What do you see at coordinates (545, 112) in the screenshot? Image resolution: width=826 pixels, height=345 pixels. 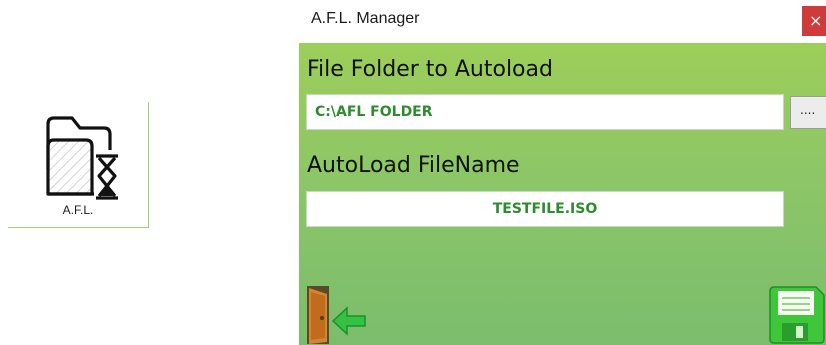 I see `folder-path-input: C:\AFL FOLDER` at bounding box center [545, 112].